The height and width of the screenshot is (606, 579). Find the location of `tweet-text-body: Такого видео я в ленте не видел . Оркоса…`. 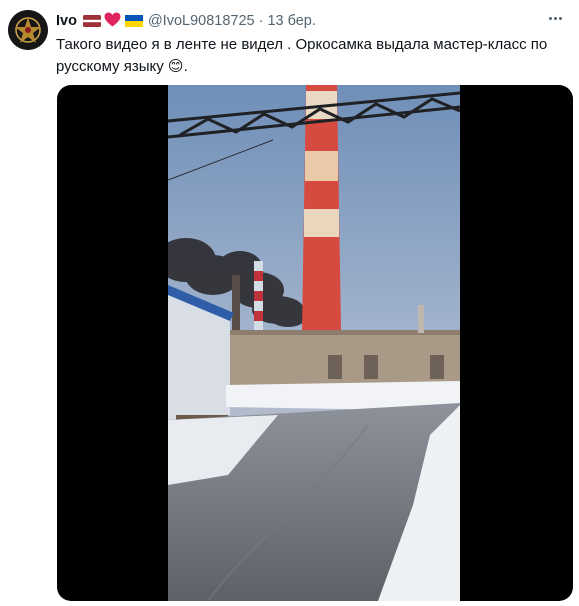

tweet-text-body: Такого видео я в ленте не видел . Оркоса… is located at coordinates (302, 55).